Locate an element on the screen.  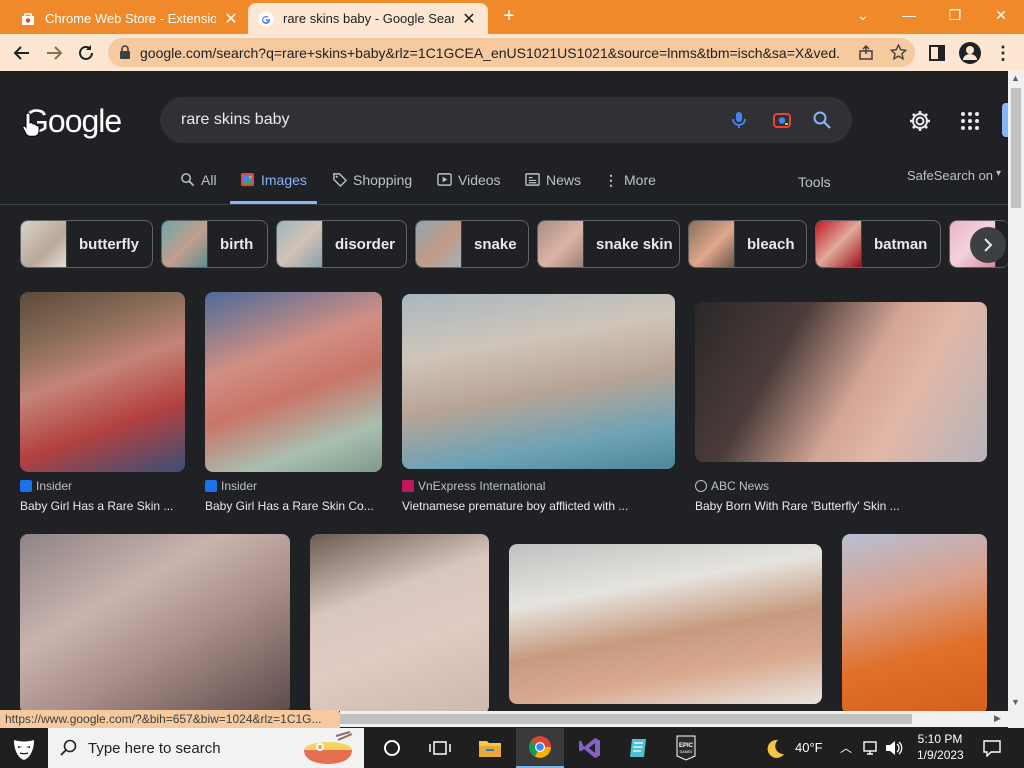
weather-temperature: 40°F is located at coordinates (809, 747).